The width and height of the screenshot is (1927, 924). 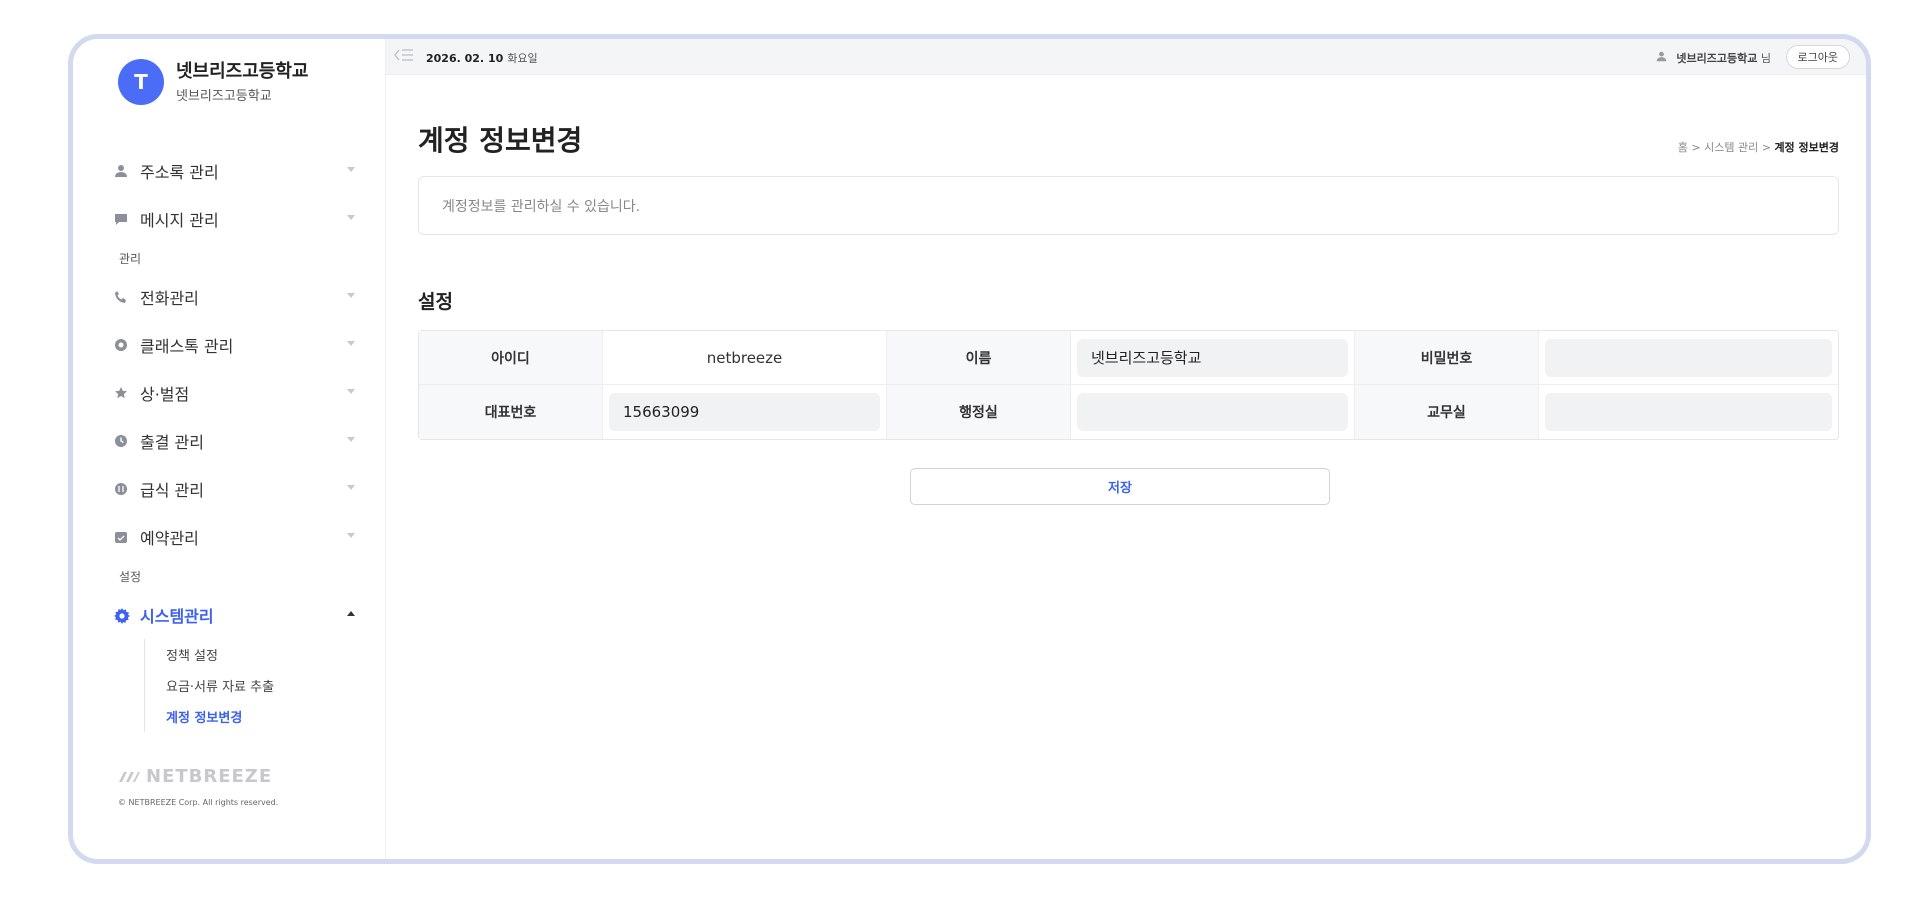 What do you see at coordinates (130, 576) in the screenshot?
I see `section-label-settings: 설정` at bounding box center [130, 576].